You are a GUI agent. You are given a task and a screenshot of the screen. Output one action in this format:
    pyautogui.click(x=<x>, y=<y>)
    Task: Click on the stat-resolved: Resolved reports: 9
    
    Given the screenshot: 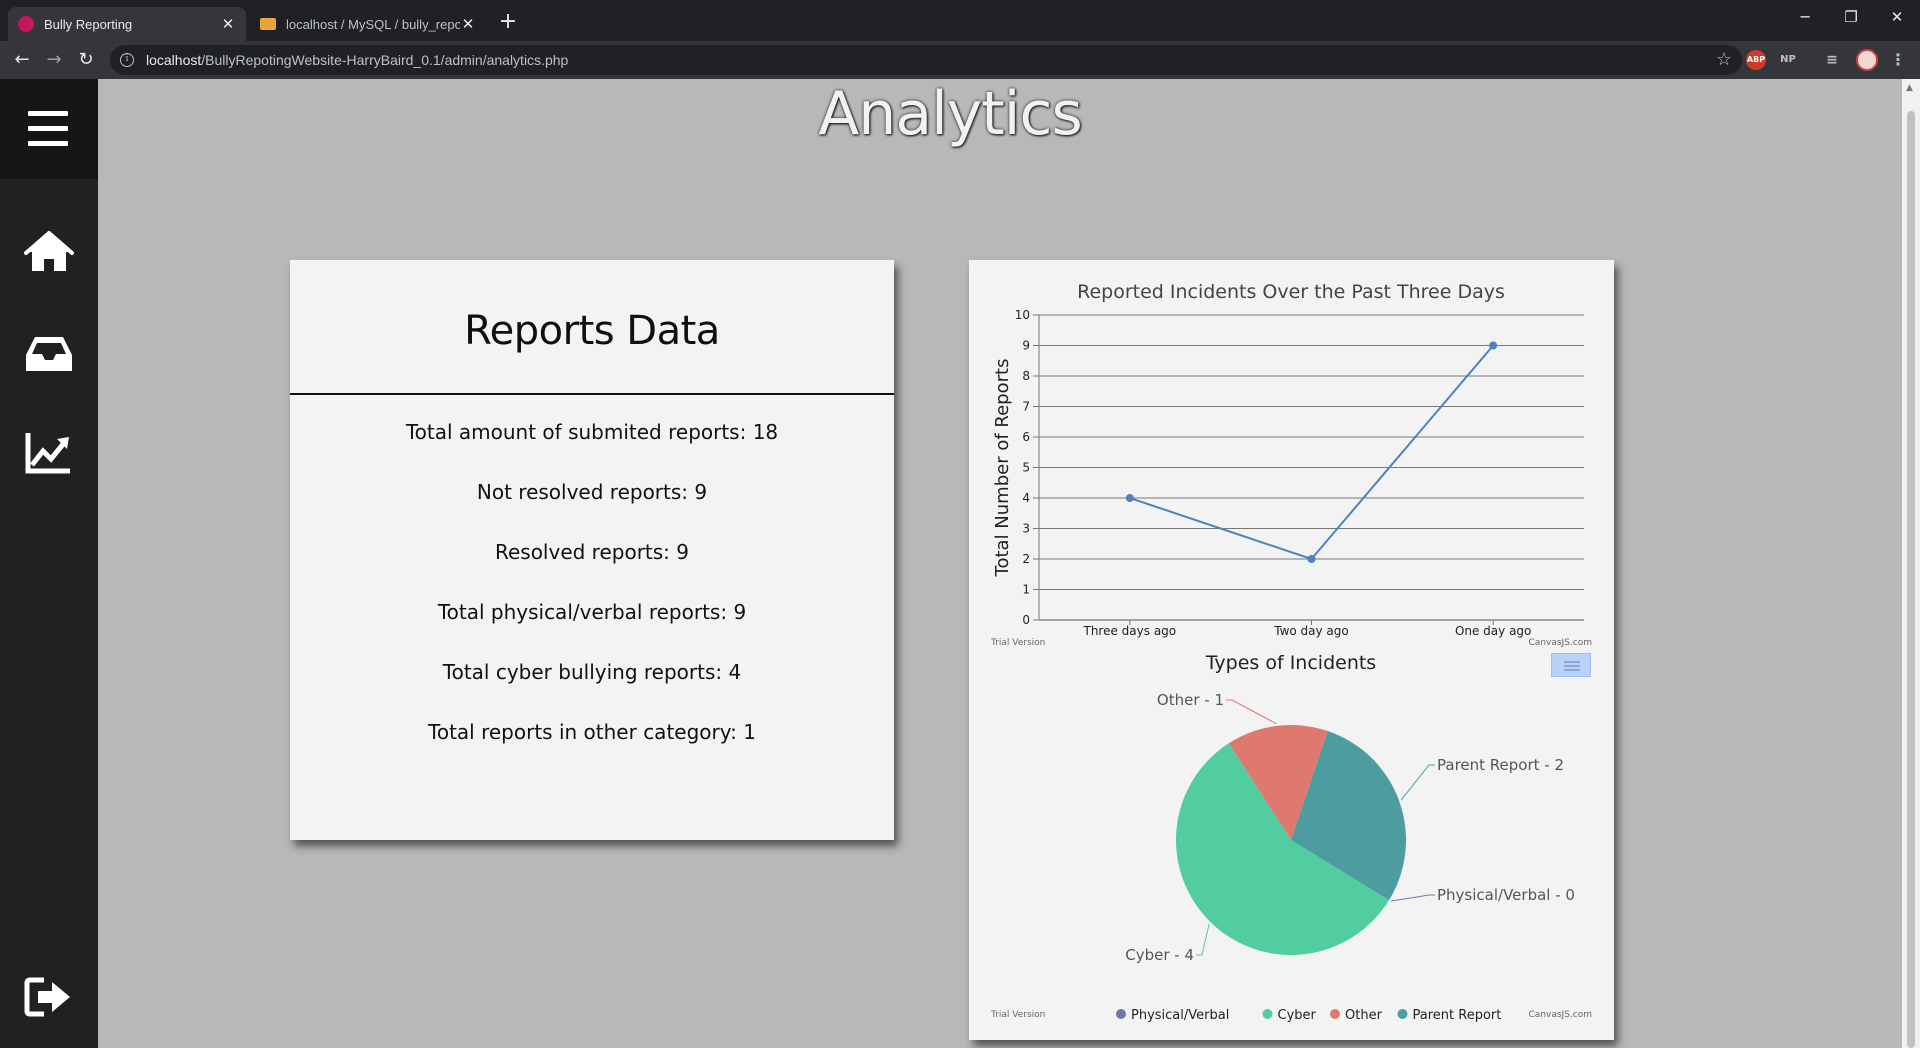 What is the action you would take?
    pyautogui.click(x=592, y=552)
    